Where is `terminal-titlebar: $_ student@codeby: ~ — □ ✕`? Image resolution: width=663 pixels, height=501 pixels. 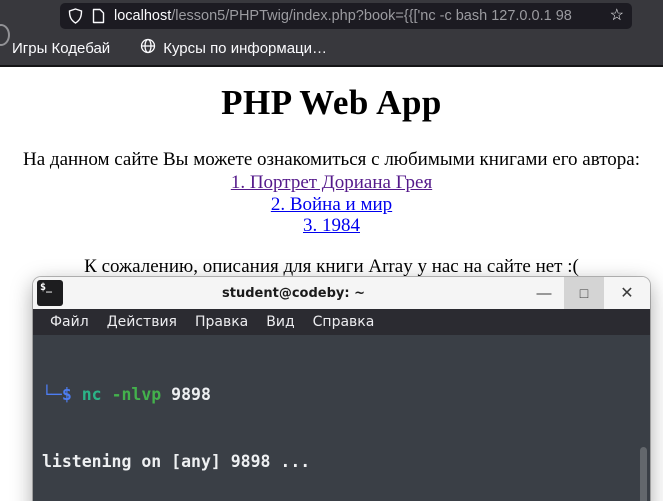
terminal-titlebar: $_ student@codeby: ~ — □ ✕ is located at coordinates (341, 293).